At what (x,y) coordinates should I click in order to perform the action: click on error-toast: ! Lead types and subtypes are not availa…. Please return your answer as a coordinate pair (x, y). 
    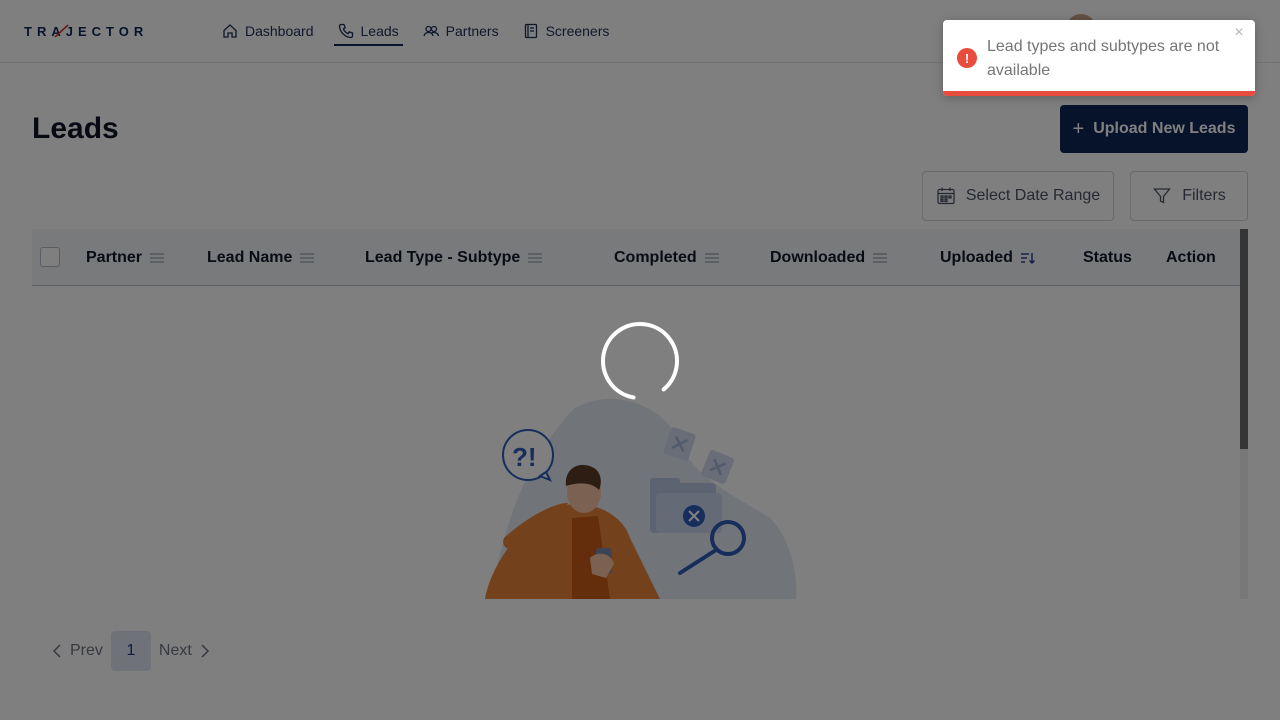
    Looking at the image, I should click on (1099, 58).